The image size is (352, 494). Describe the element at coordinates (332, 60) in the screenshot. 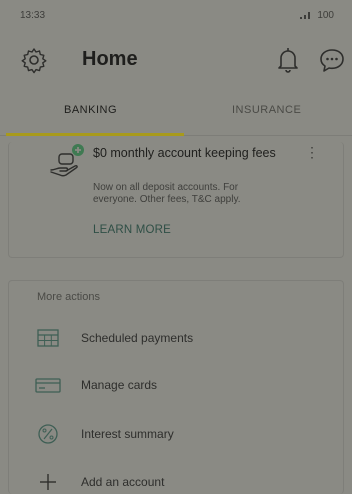

I see `chat-bubble-icon` at that location.